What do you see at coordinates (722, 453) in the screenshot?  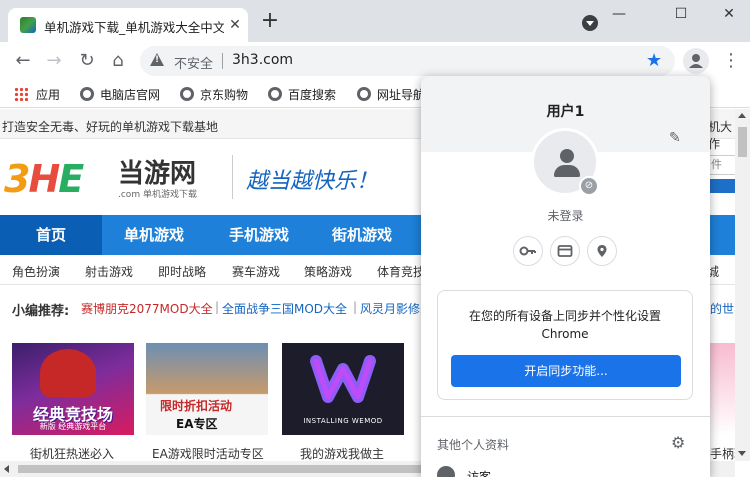 I see `card-caption: 手柄玩` at bounding box center [722, 453].